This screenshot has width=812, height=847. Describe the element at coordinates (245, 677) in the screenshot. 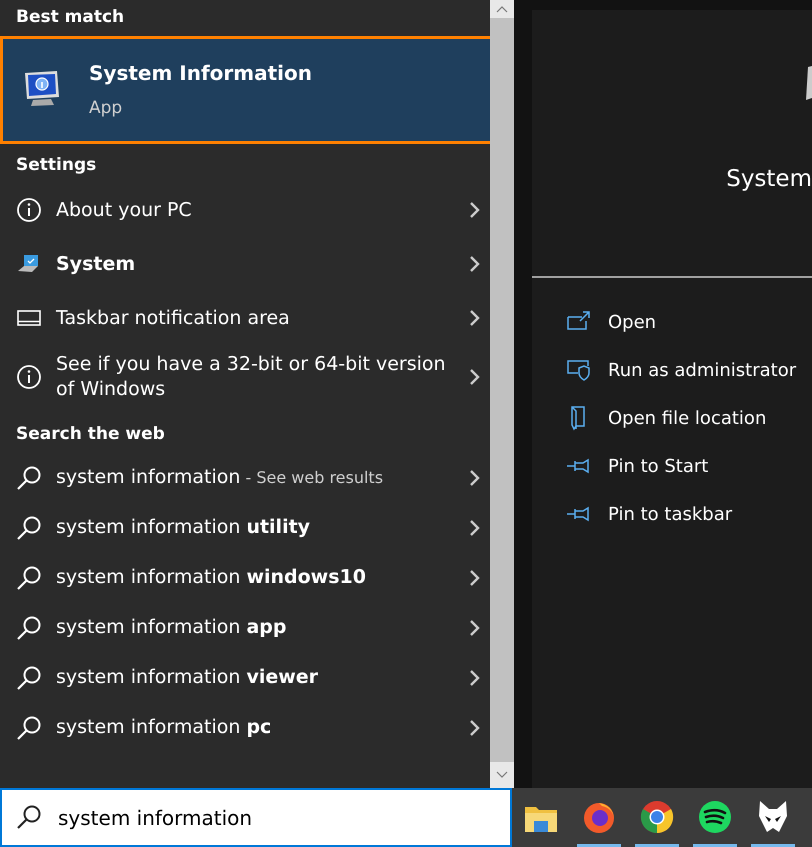

I see `web-suggestion: system information viewer` at that location.